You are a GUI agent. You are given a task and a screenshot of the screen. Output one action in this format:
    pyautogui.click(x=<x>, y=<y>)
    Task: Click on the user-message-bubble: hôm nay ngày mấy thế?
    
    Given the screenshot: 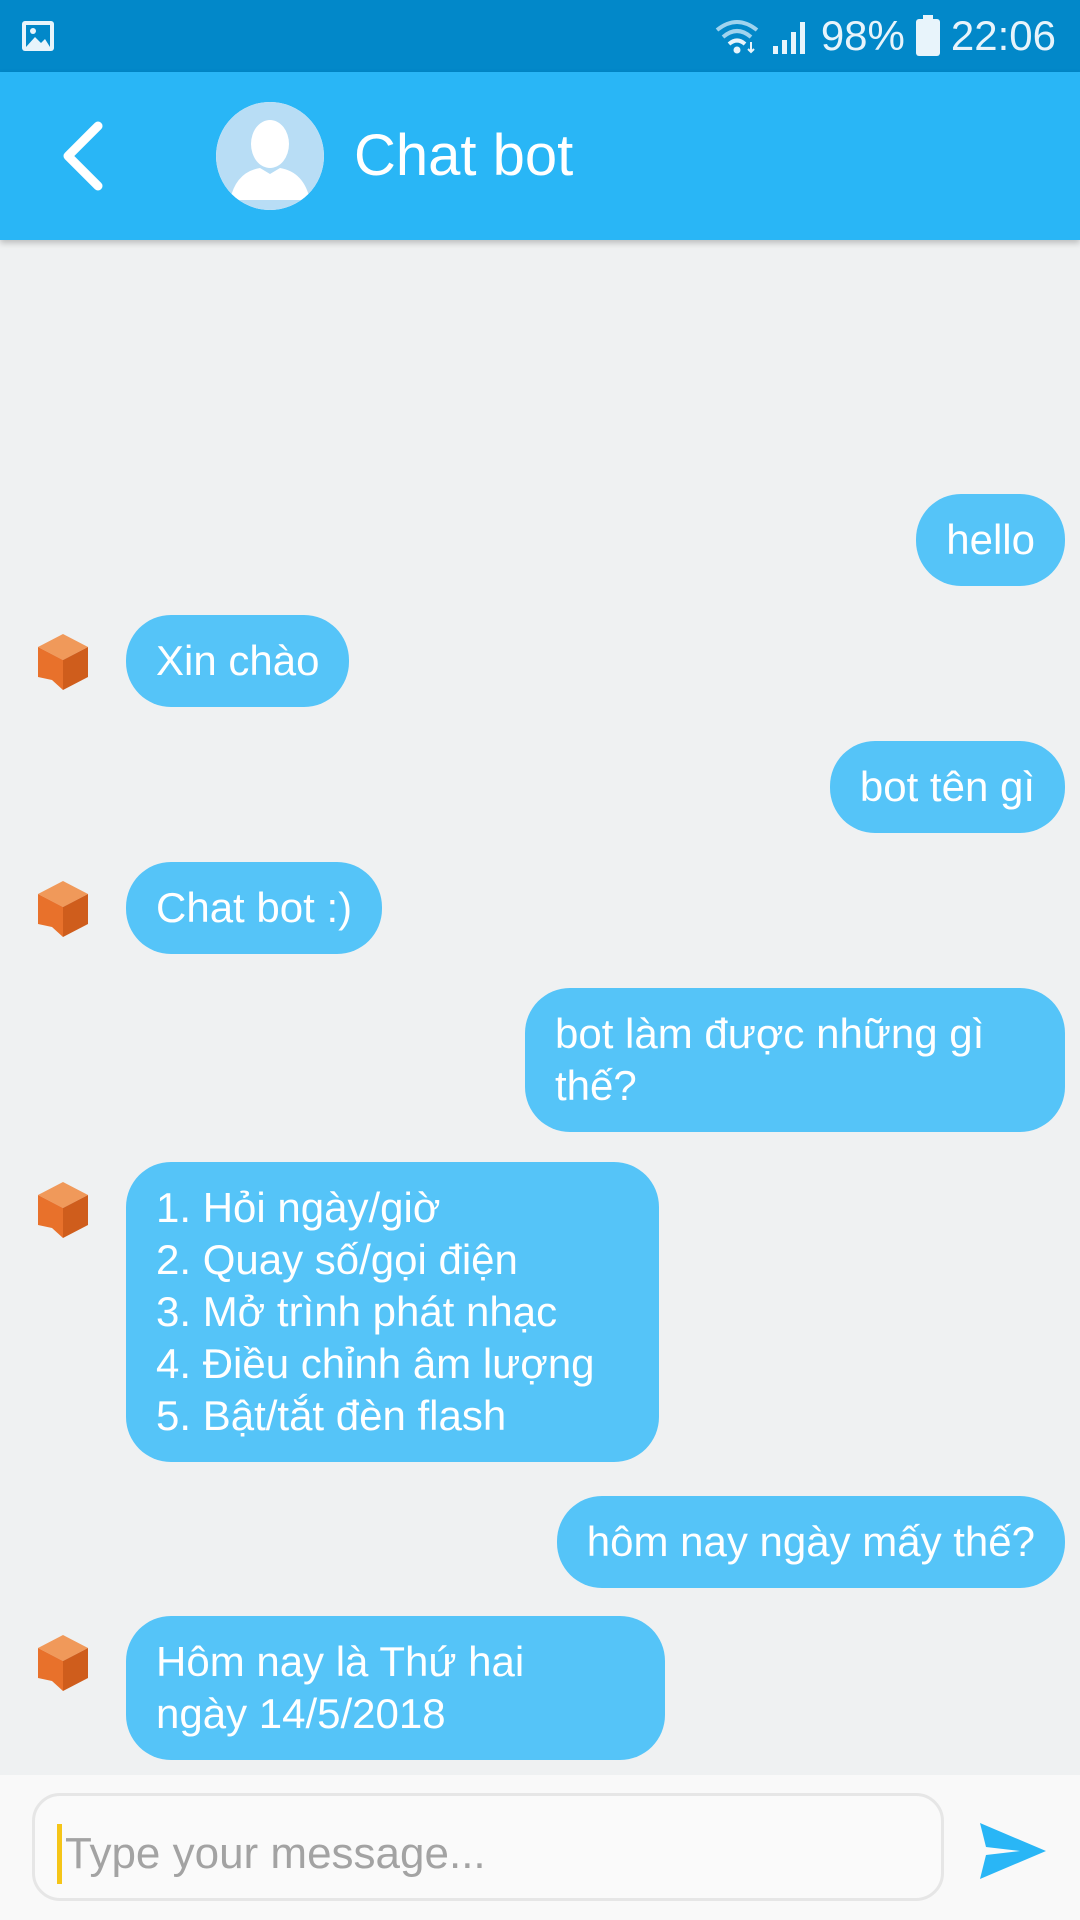 What is the action you would take?
    pyautogui.click(x=810, y=1542)
    